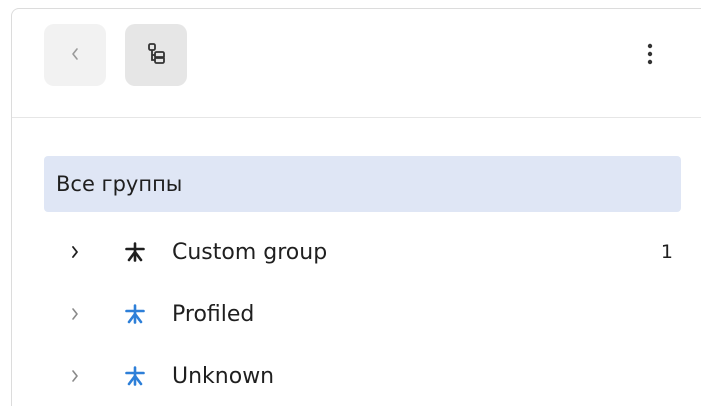 The height and width of the screenshot is (407, 701). I want to click on tree-view-button, so click(156, 55).